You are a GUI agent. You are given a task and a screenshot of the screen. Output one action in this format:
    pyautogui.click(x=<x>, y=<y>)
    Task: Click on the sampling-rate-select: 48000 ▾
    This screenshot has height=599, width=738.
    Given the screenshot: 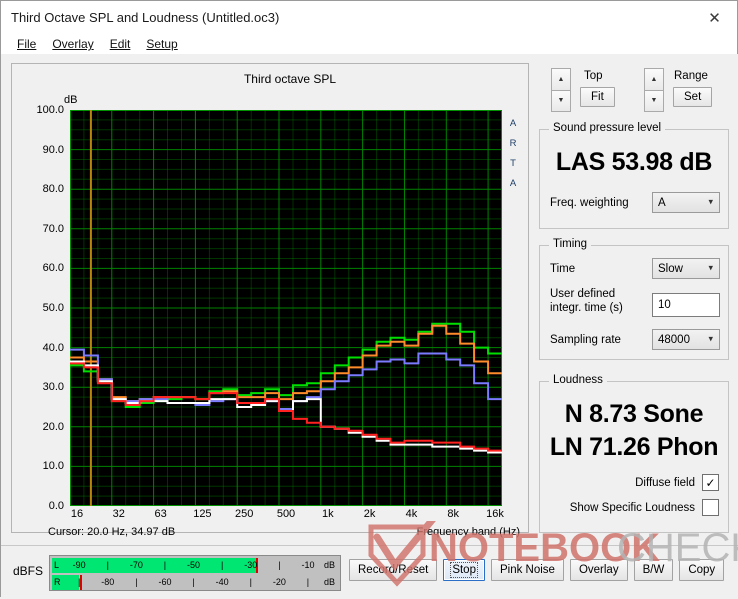 What is the action you would take?
    pyautogui.click(x=686, y=339)
    